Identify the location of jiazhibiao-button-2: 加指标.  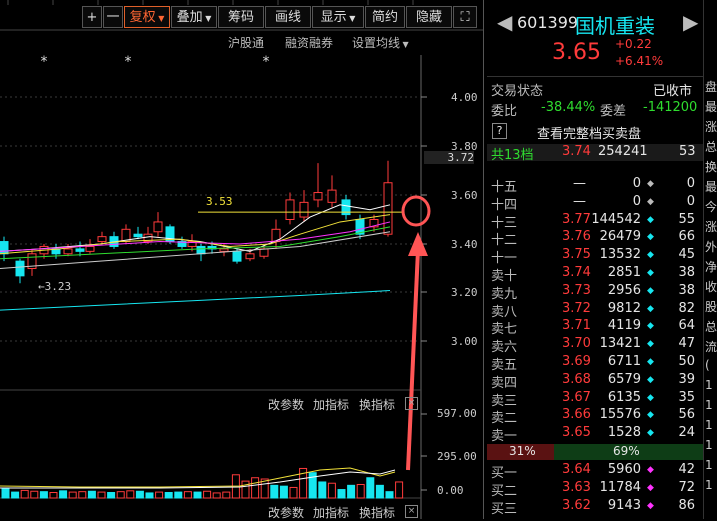
(331, 512).